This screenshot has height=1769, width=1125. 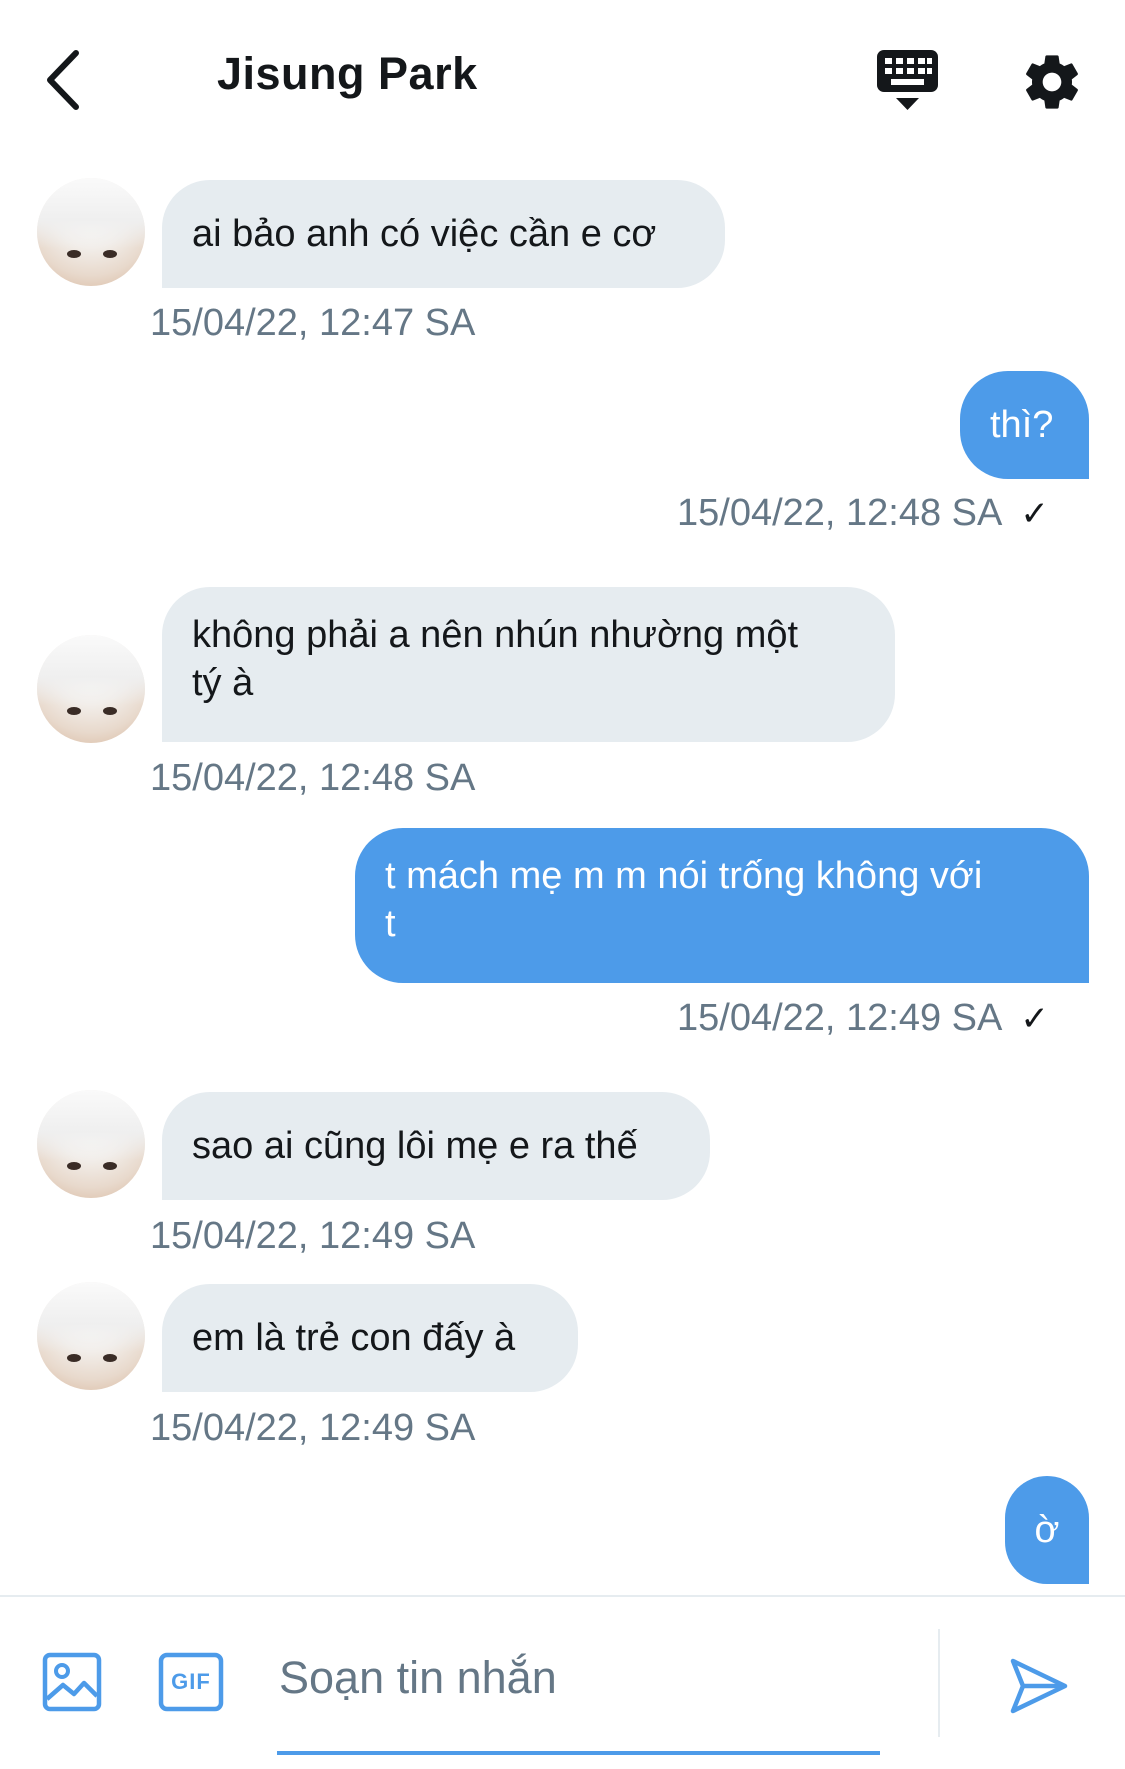 I want to click on message-bubble-outgoing: thì?, so click(x=1024, y=425).